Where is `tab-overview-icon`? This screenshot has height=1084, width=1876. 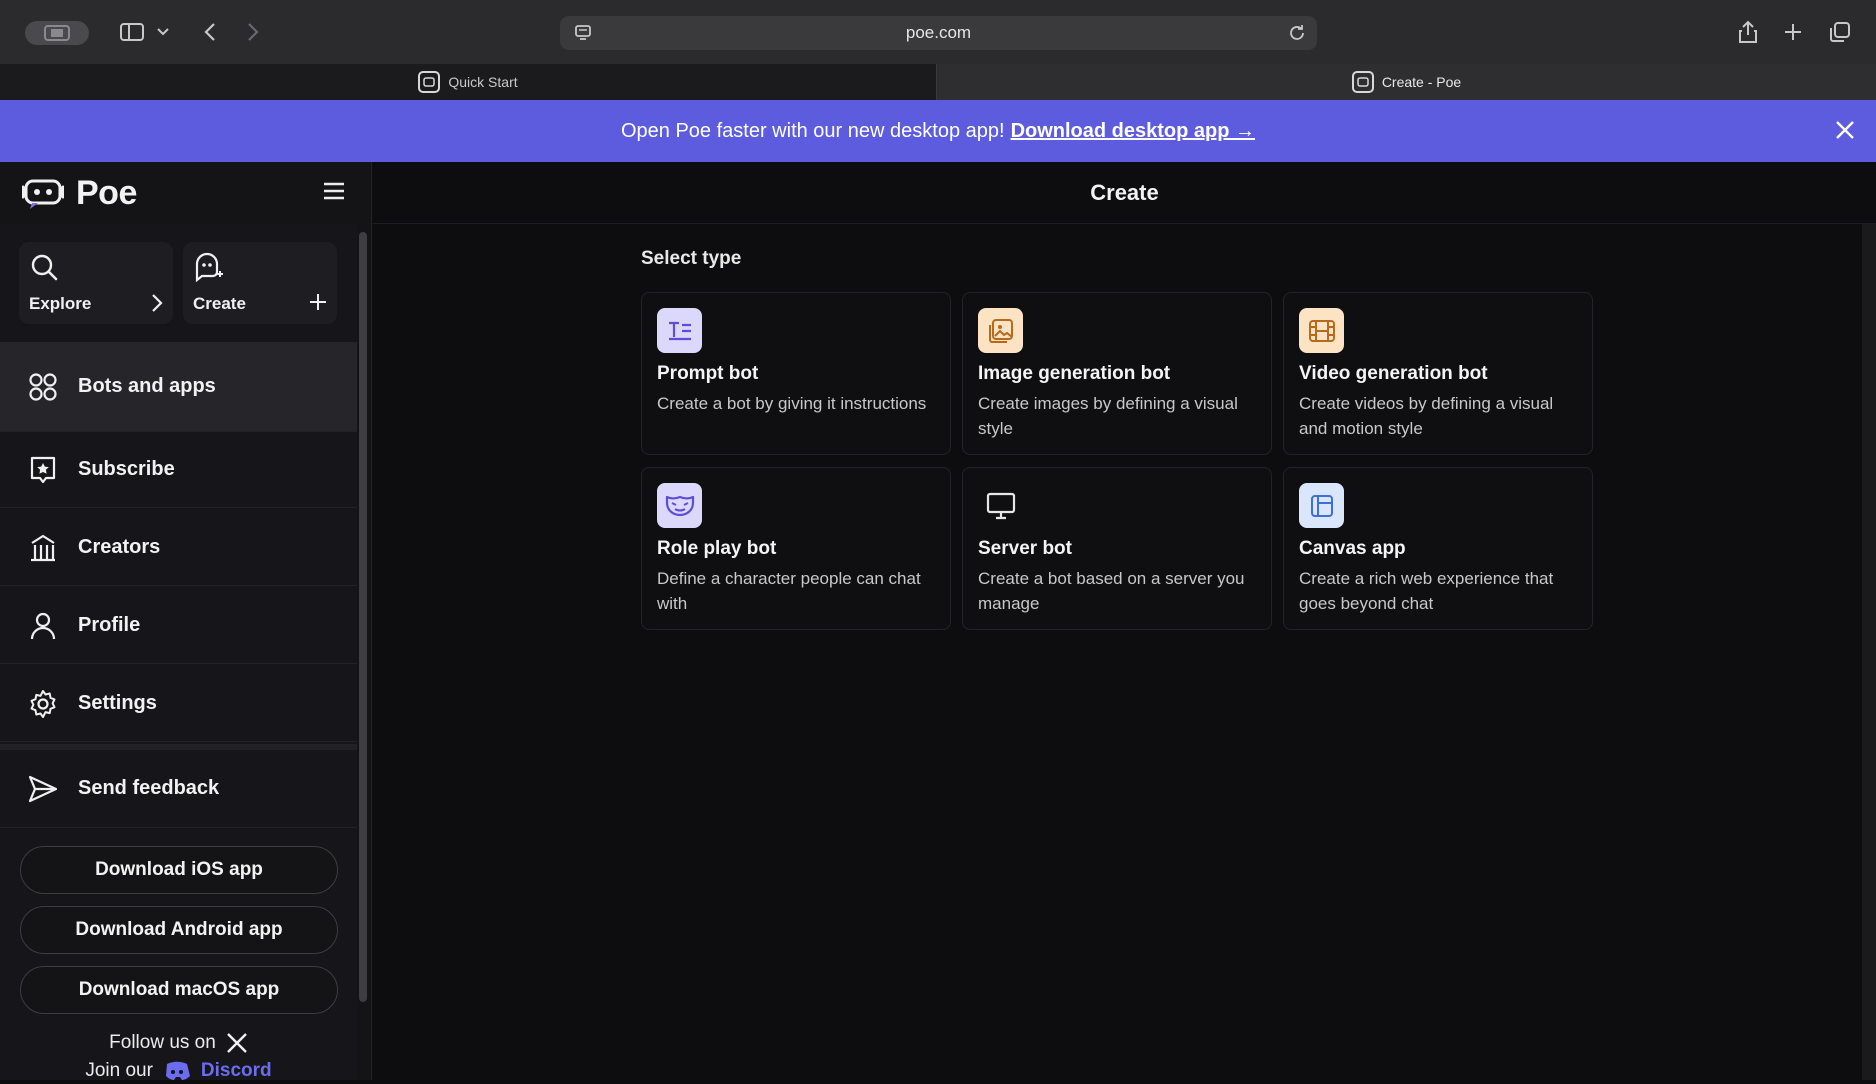
tab-overview-icon is located at coordinates (1840, 32).